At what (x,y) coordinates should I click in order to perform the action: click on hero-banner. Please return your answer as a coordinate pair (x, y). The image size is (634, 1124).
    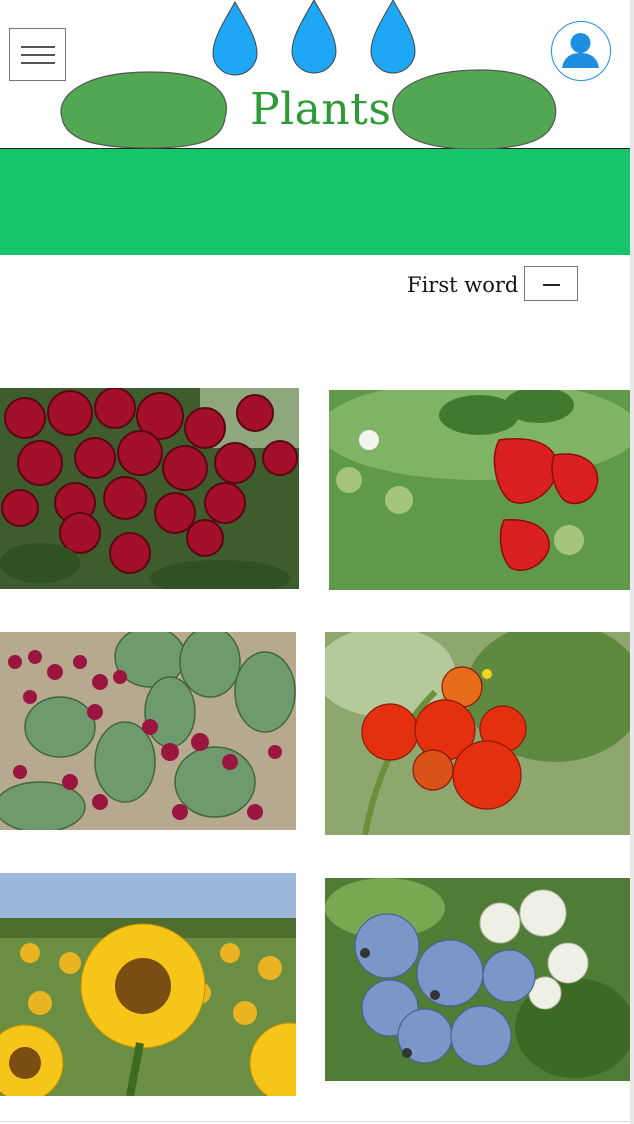
    Looking at the image, I should click on (315, 202).